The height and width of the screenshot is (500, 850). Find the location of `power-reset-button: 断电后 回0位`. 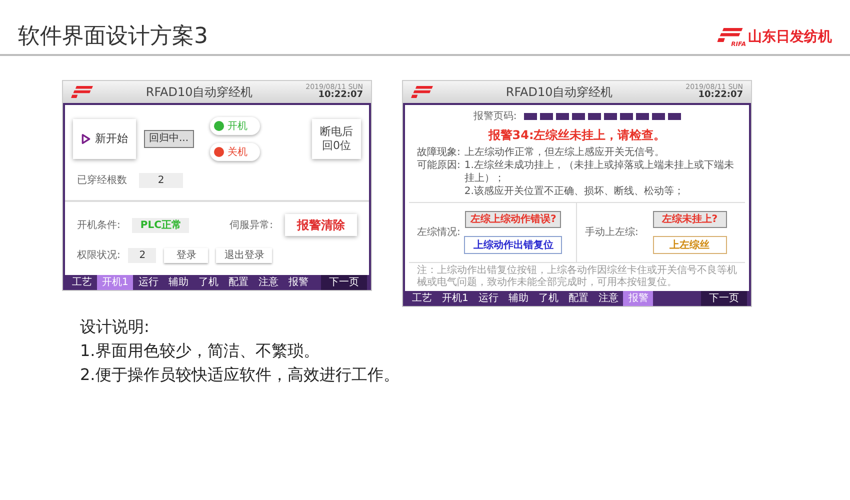

power-reset-button: 断电后 回0位 is located at coordinates (336, 139).